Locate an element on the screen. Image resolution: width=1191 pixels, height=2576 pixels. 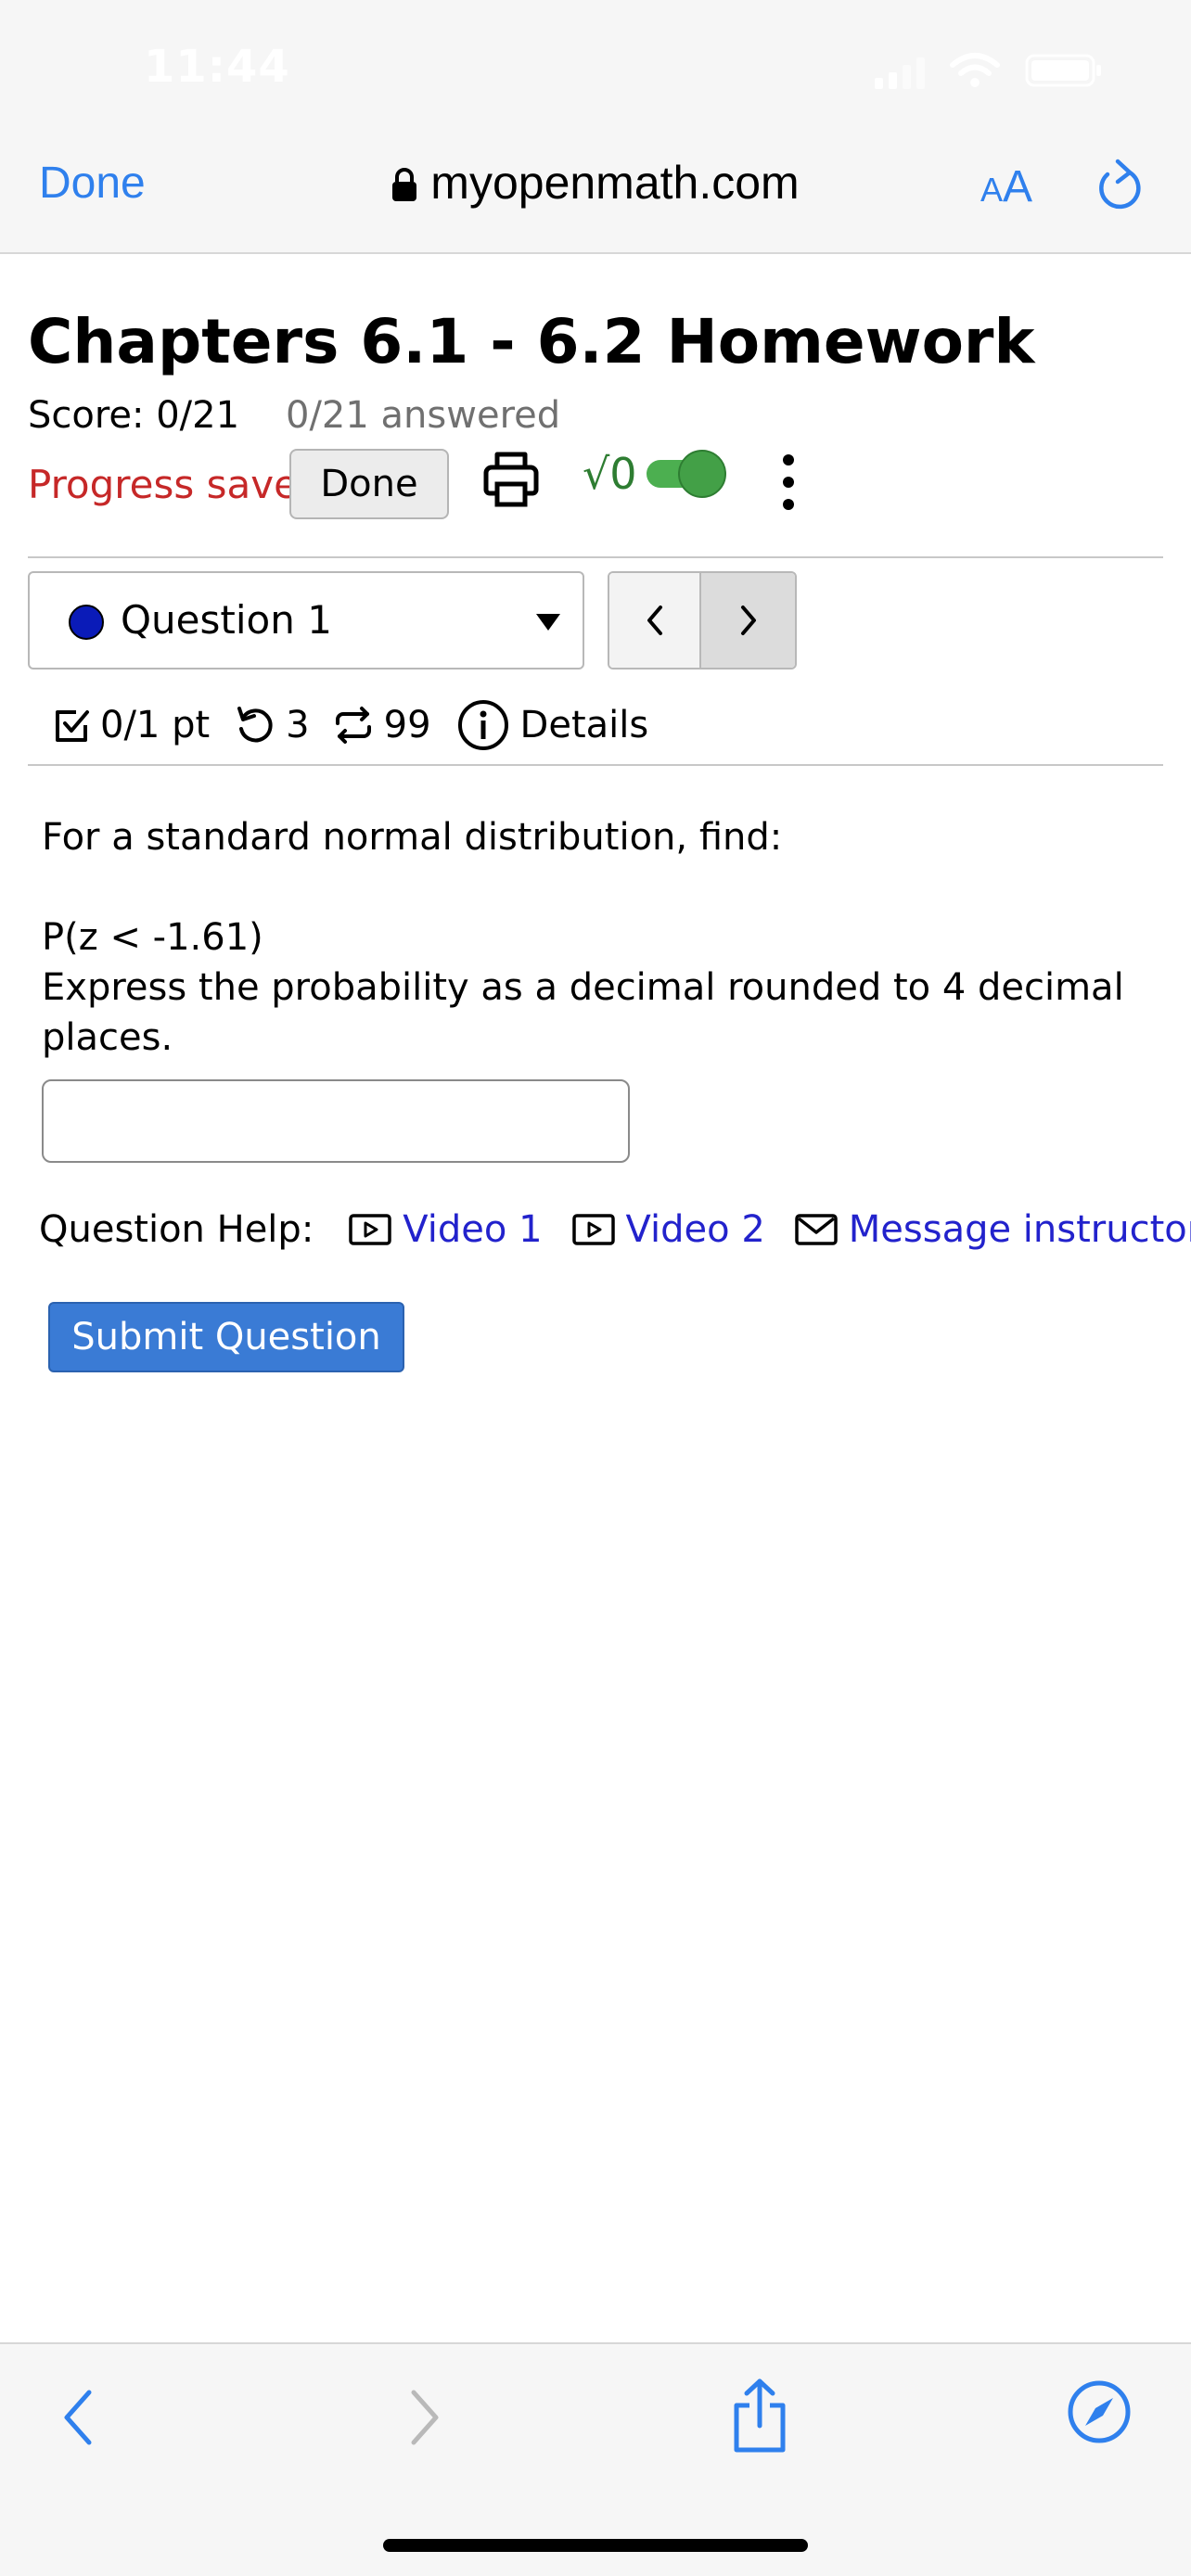
details-label: Details is located at coordinates (584, 725).